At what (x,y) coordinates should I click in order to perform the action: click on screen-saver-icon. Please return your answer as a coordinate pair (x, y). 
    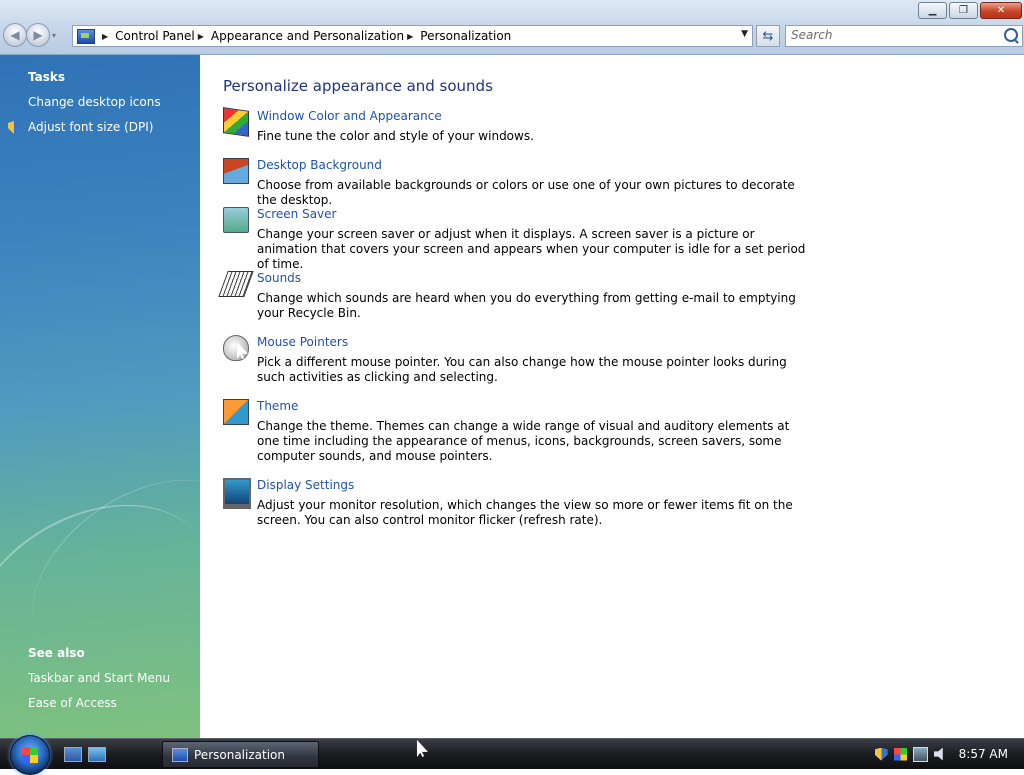
    Looking at the image, I should click on (236, 220).